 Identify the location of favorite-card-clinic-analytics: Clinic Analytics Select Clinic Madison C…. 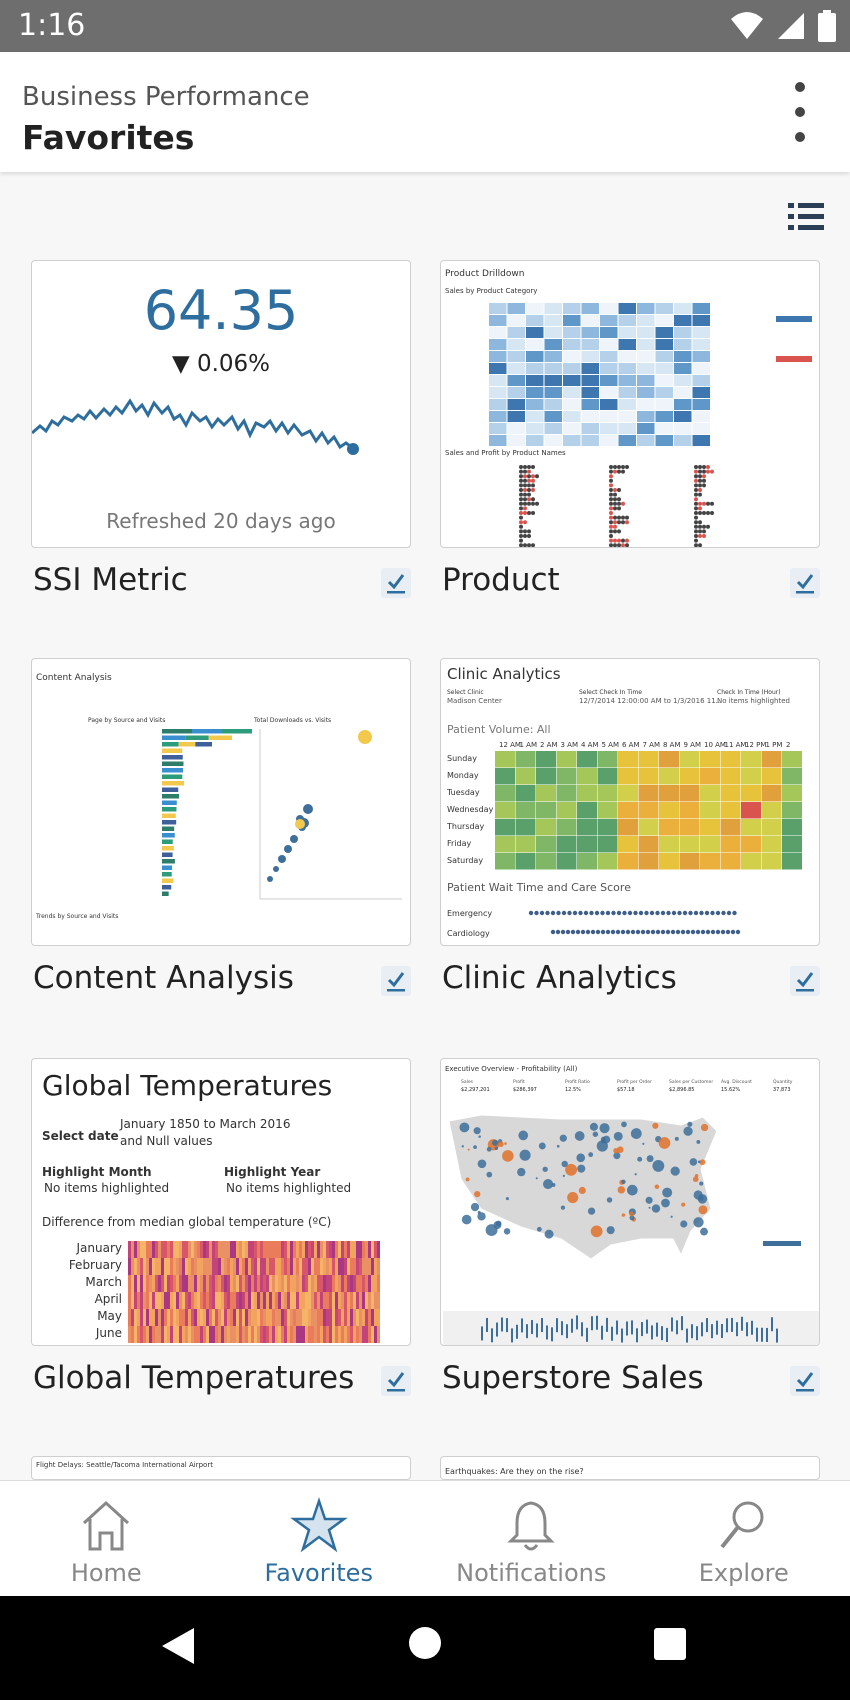
(630, 827).